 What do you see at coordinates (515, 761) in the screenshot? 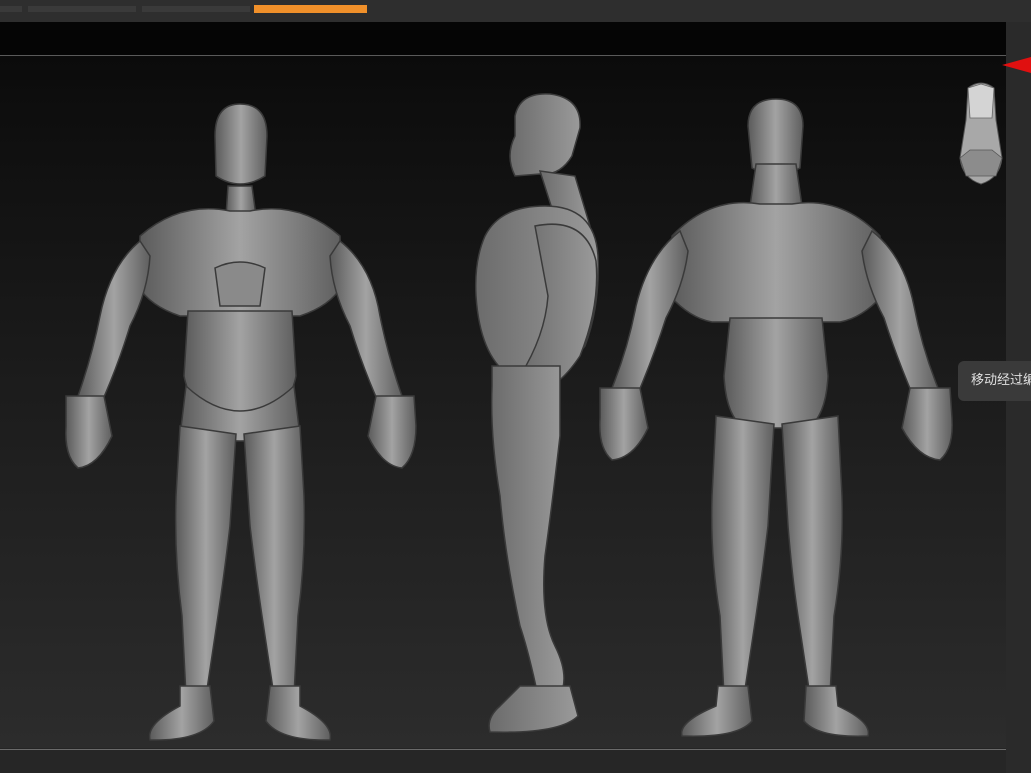
I see `bottom-toolbar` at bounding box center [515, 761].